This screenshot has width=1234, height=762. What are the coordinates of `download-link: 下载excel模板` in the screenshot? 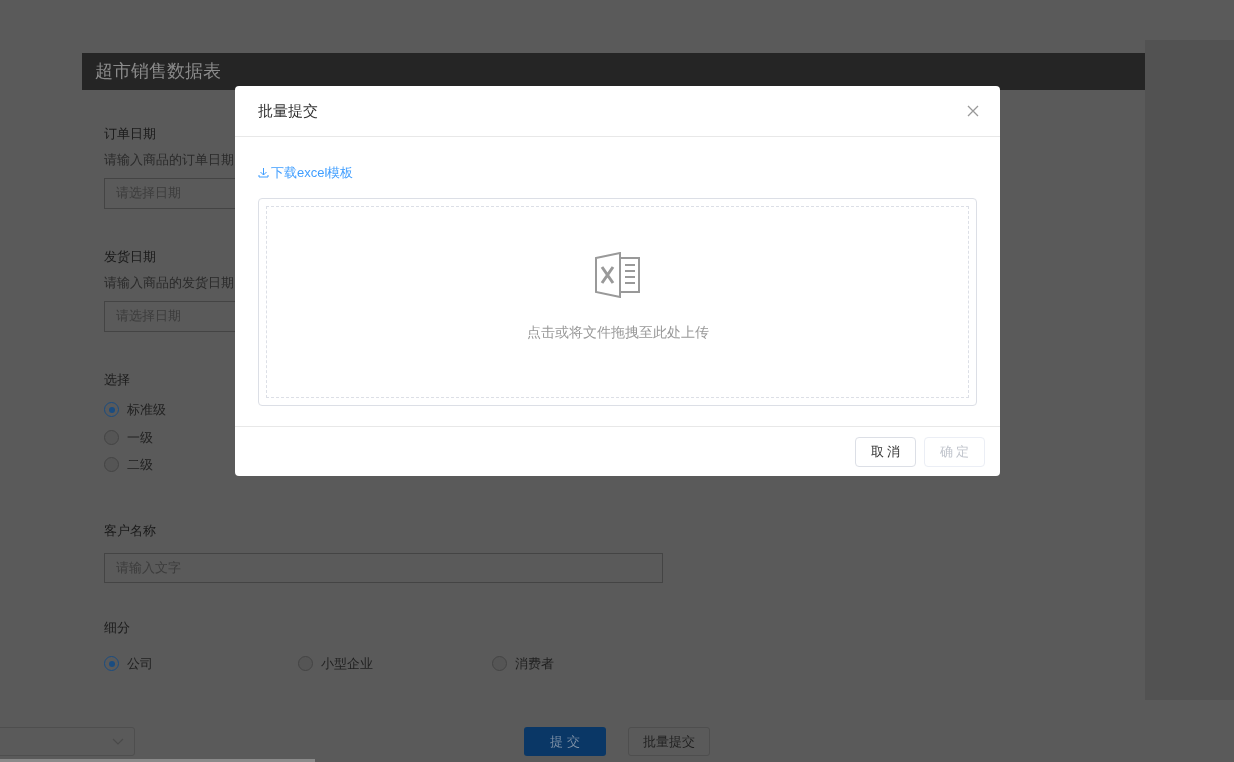 It's located at (306, 172).